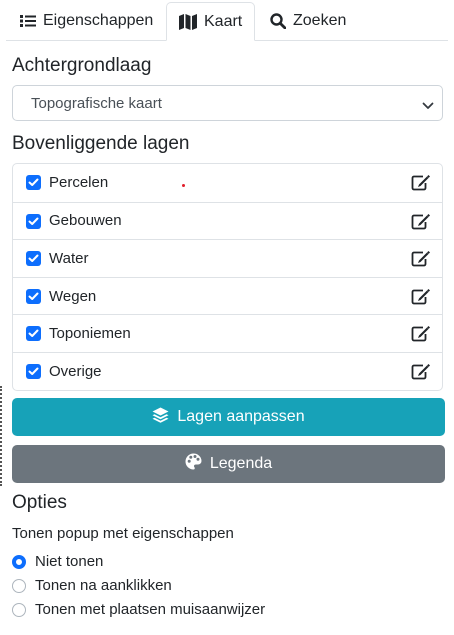  I want to click on tab-eigenschappen: Eigenschappen, so click(86, 20).